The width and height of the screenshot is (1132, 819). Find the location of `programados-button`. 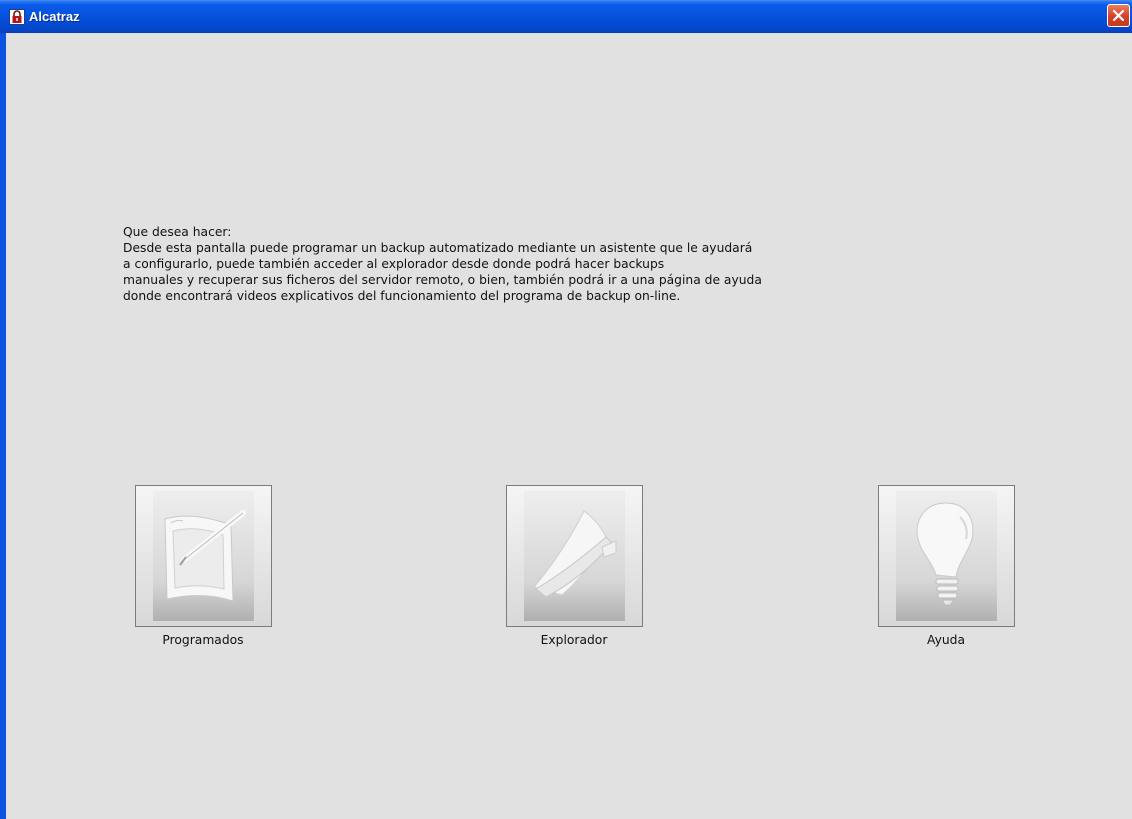

programados-button is located at coordinates (203, 556).